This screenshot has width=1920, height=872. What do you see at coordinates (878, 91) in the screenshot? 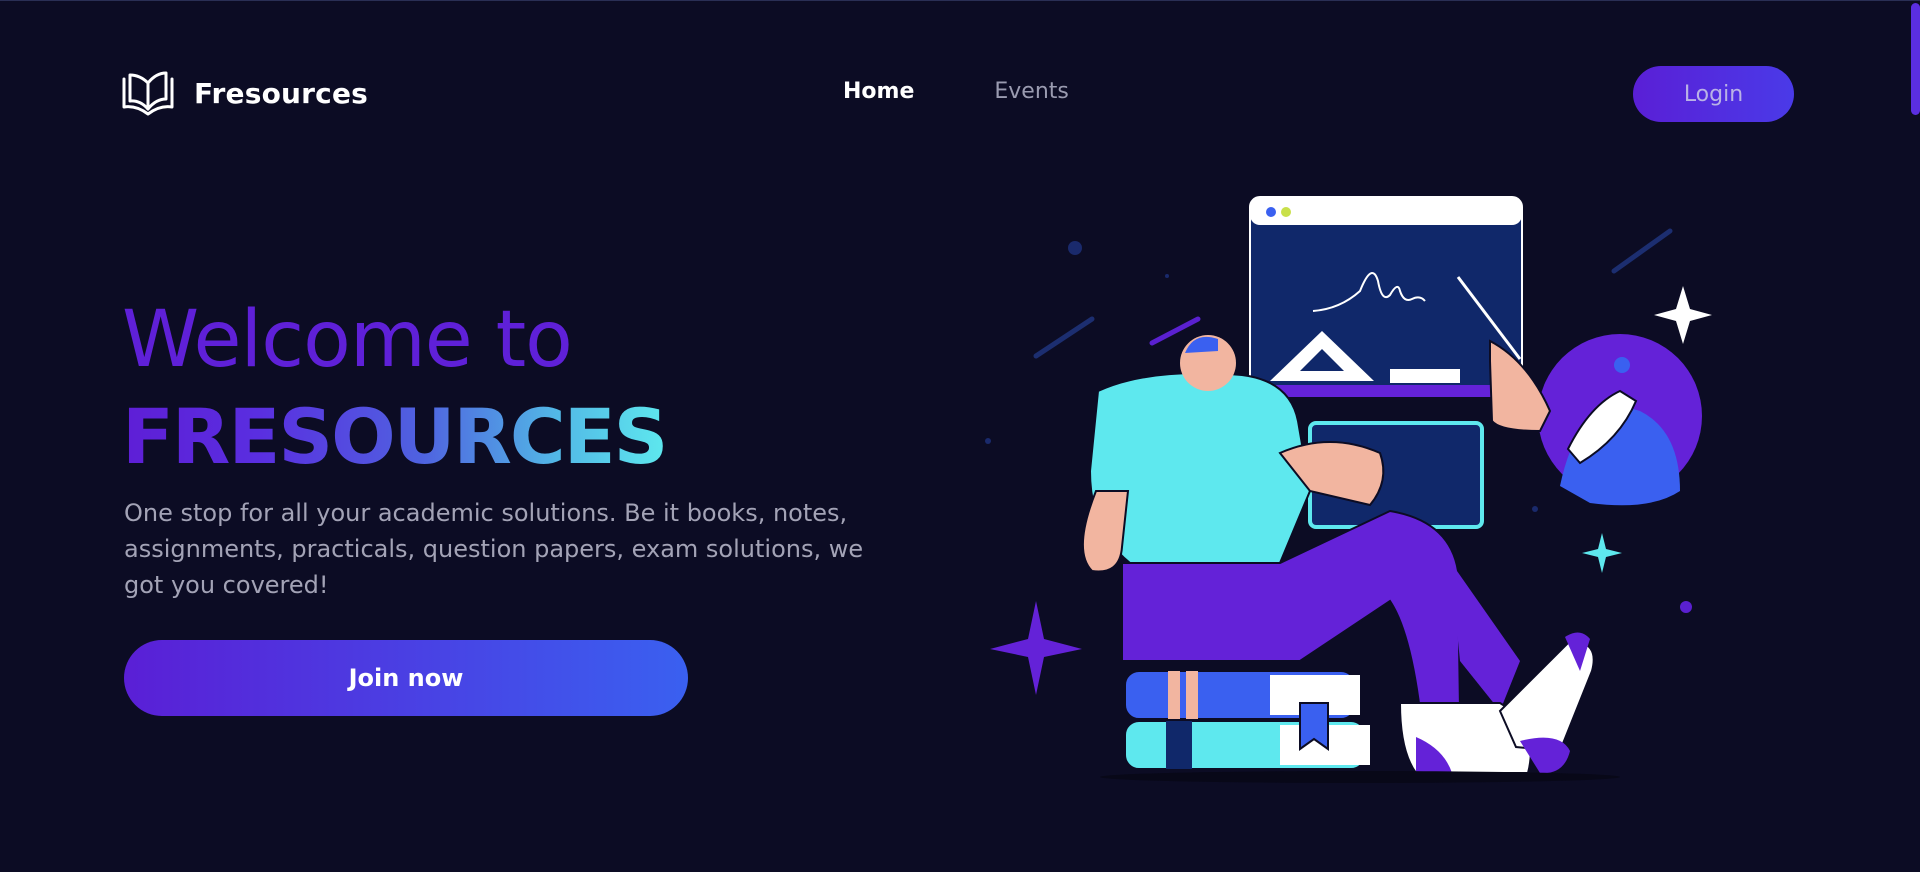
I see `nav-home-link: Home` at bounding box center [878, 91].